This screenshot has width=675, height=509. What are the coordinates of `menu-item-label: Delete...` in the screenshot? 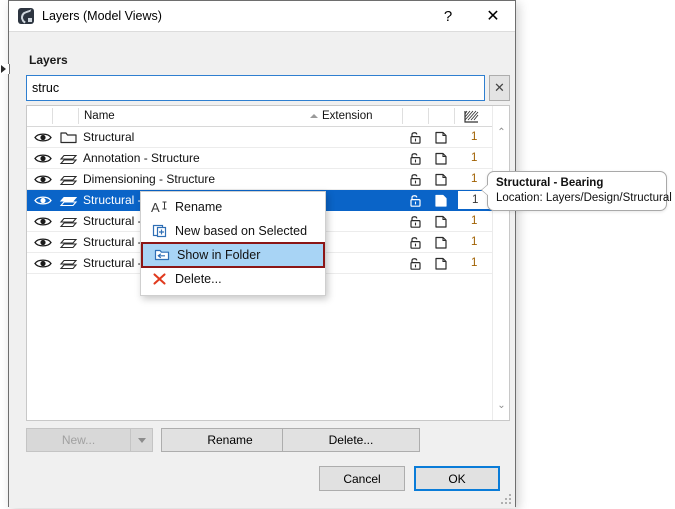 It's located at (198, 279).